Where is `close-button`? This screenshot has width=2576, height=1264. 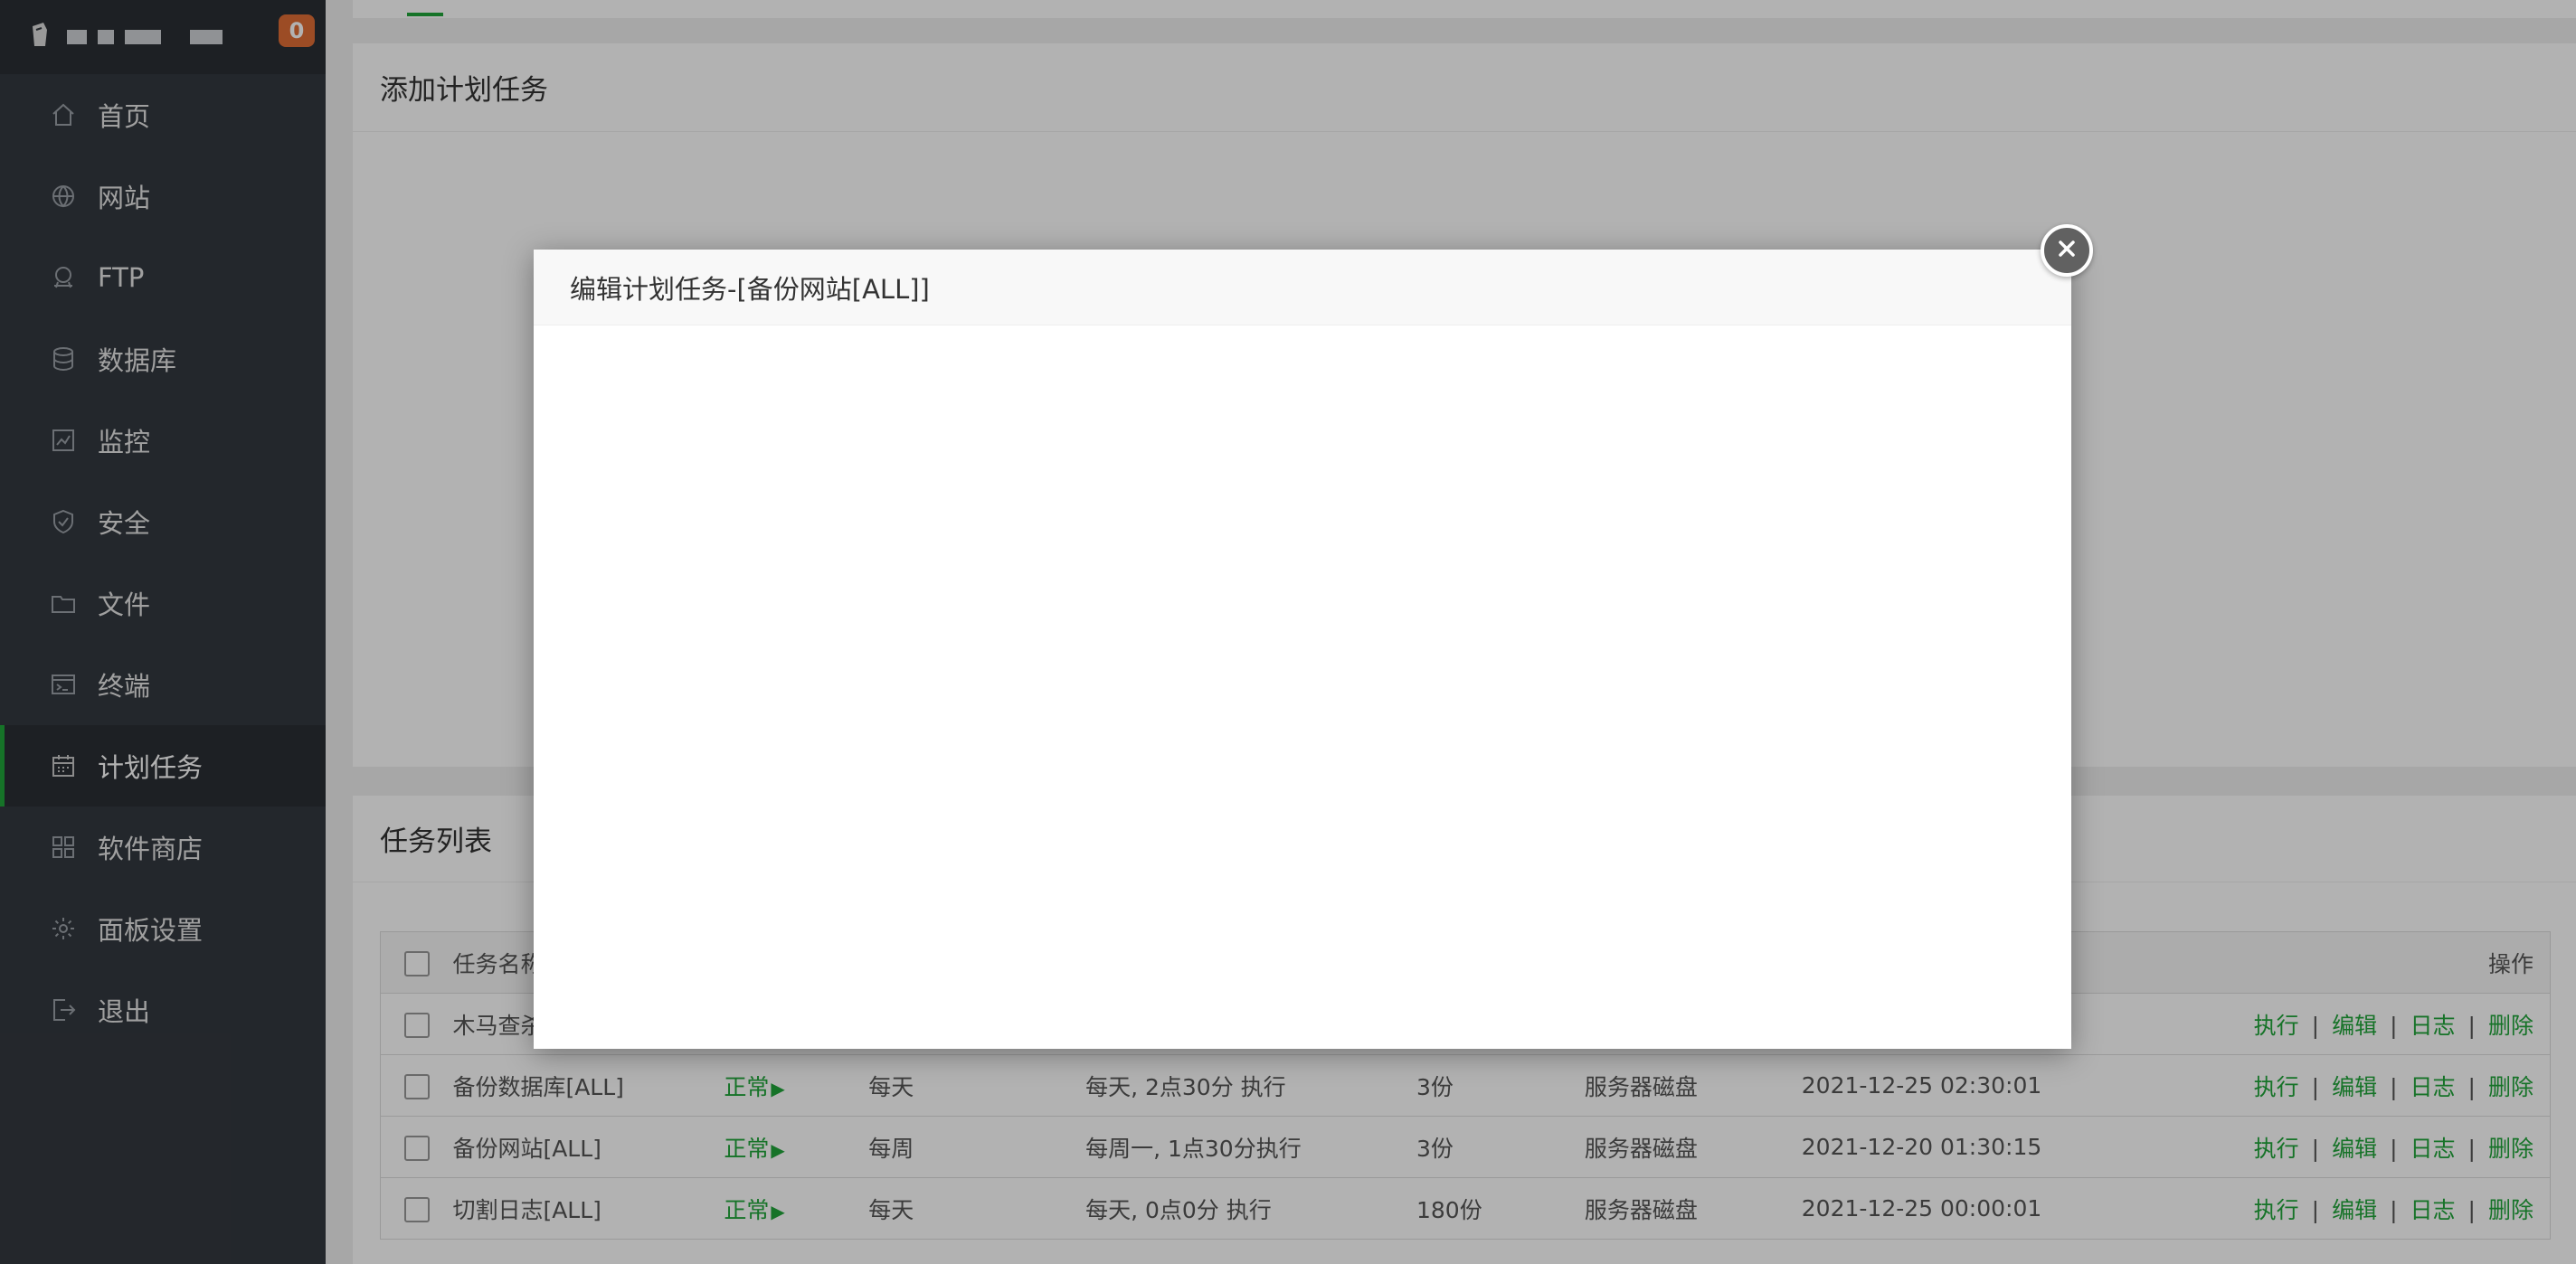
close-button is located at coordinates (2067, 250).